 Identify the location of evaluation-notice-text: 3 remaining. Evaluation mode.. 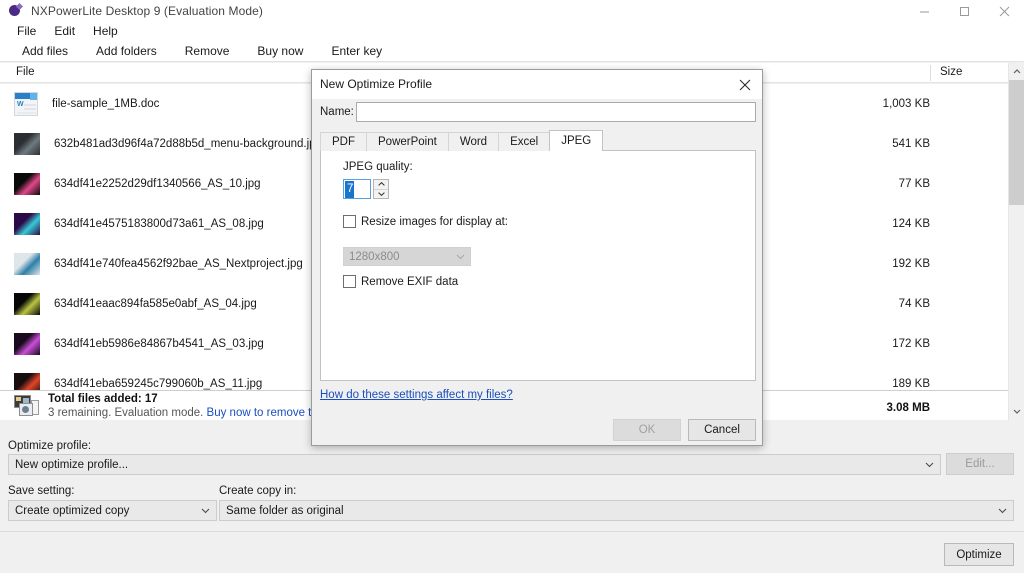
(127, 413).